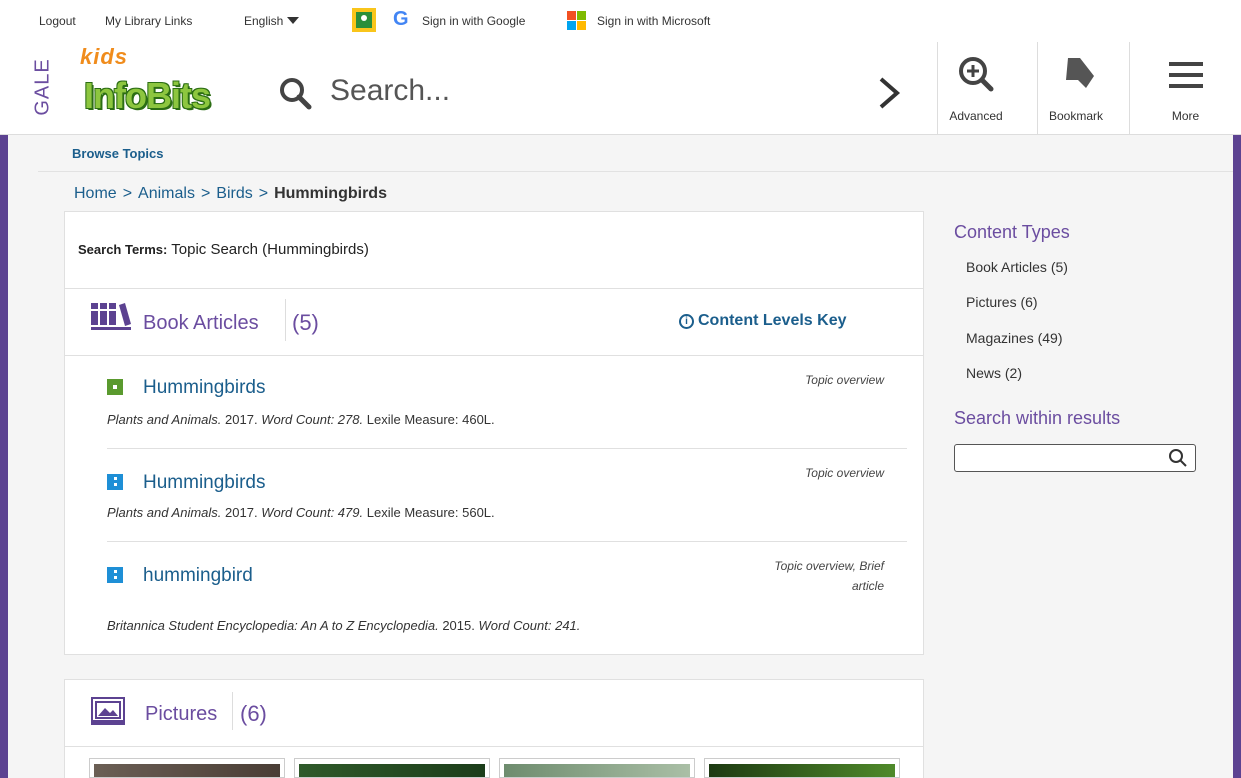  Describe the element at coordinates (635, 171) in the screenshot. I see `nav-divider` at that location.